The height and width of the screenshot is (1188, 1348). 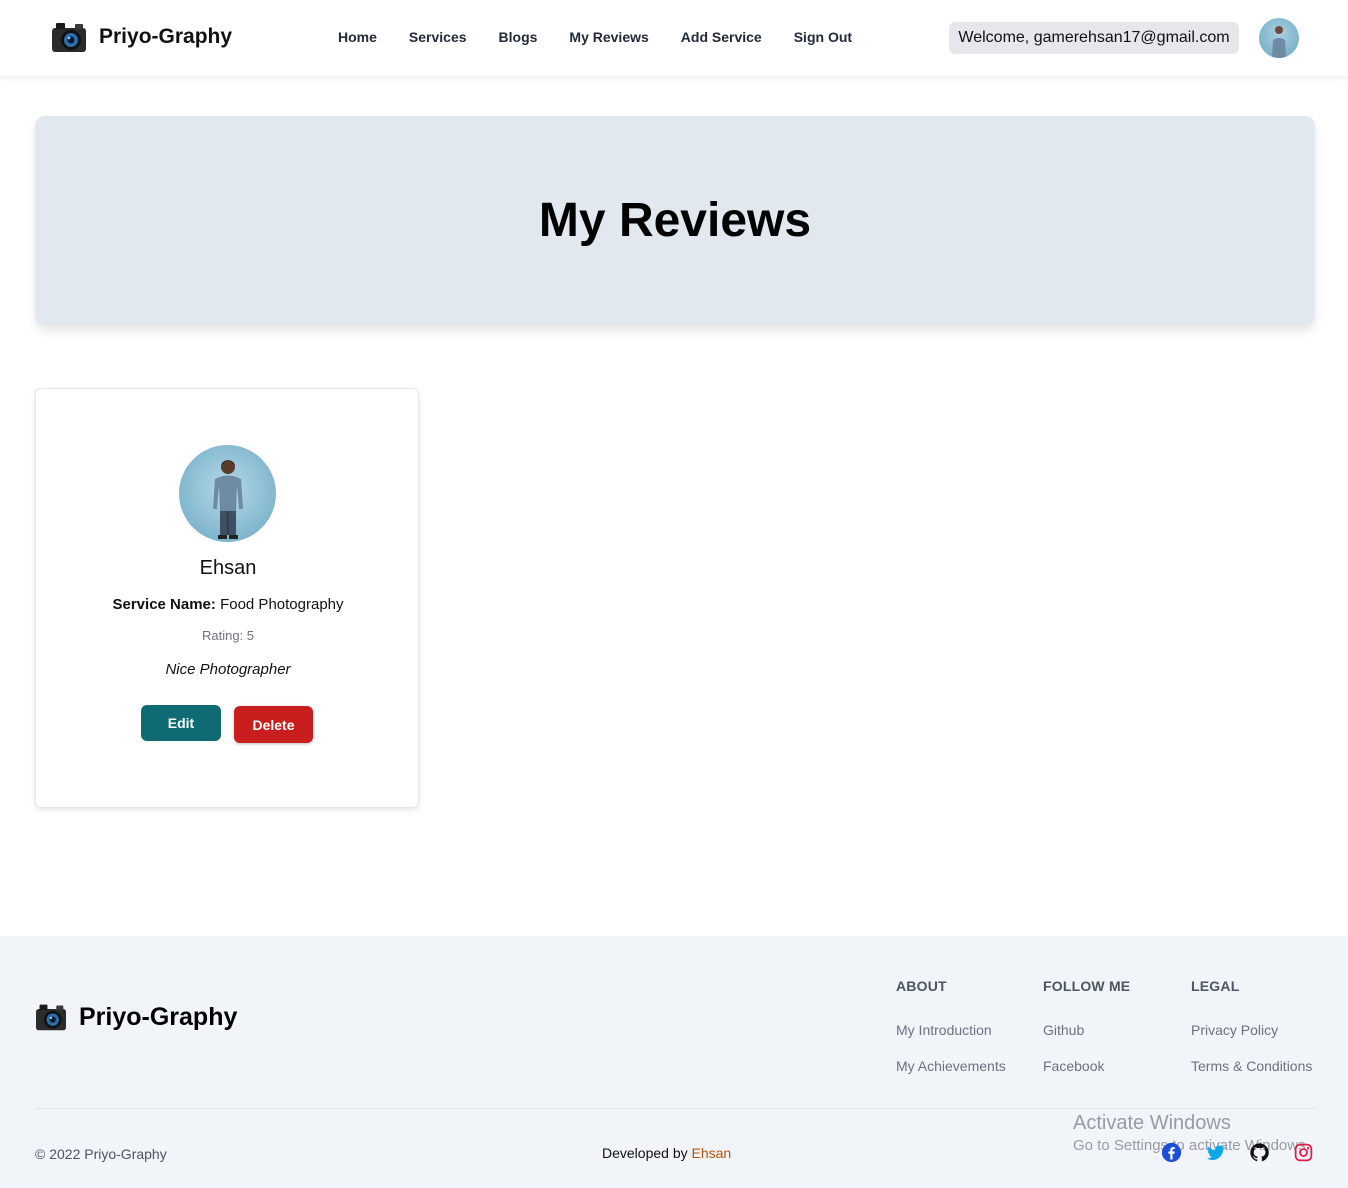 What do you see at coordinates (1087, 986) in the screenshot?
I see `footer-follow-title: FOLLOW ME` at bounding box center [1087, 986].